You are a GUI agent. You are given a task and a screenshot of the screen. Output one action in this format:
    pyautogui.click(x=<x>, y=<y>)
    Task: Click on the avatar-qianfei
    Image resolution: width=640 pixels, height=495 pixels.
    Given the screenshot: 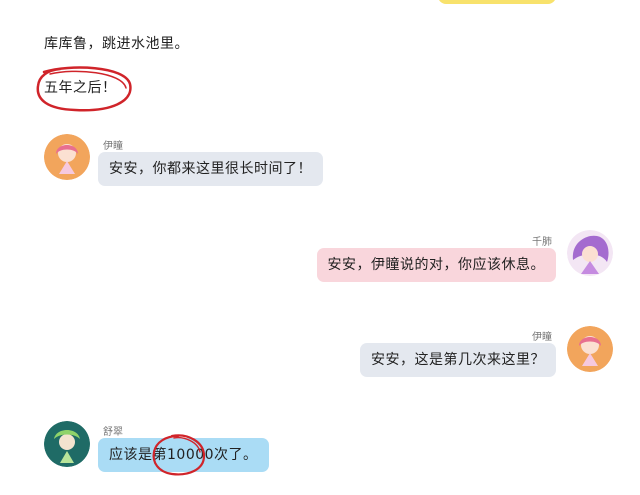 What is the action you would take?
    pyautogui.click(x=590, y=253)
    